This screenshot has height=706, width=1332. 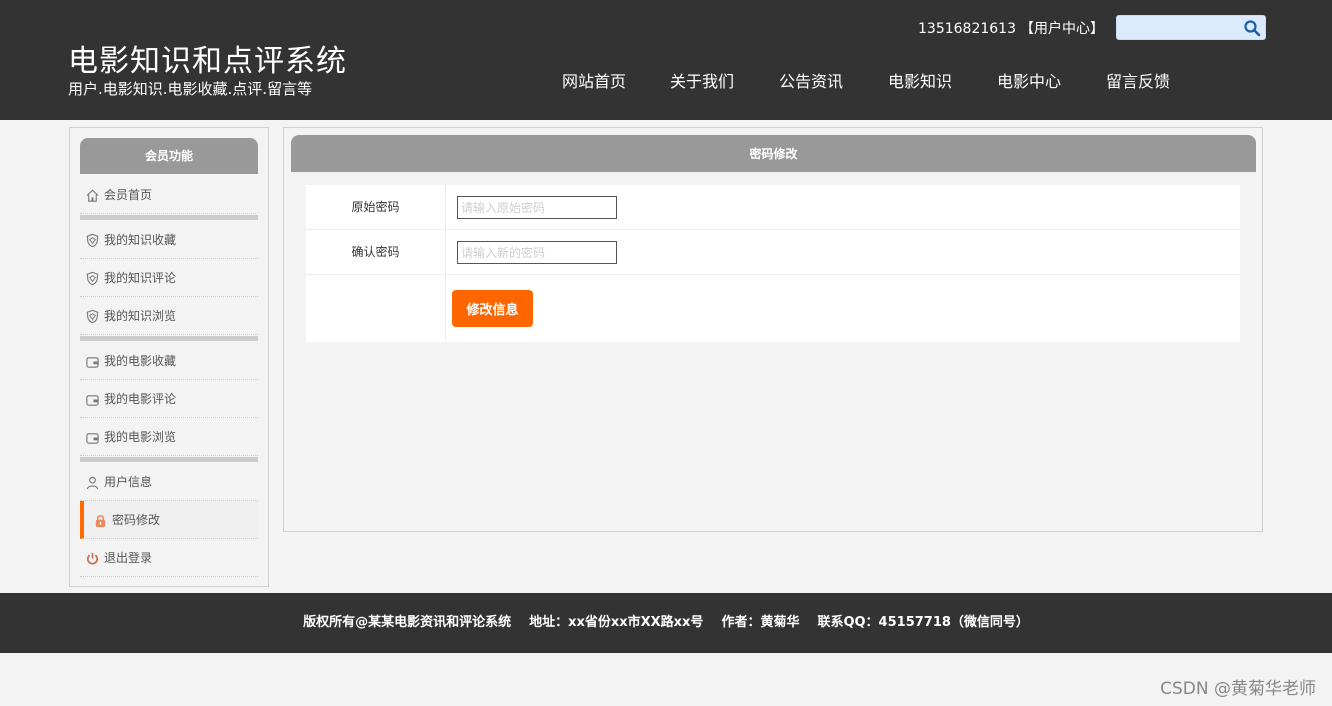 I want to click on nav-movie-center: 电影中心, so click(x=1029, y=80).